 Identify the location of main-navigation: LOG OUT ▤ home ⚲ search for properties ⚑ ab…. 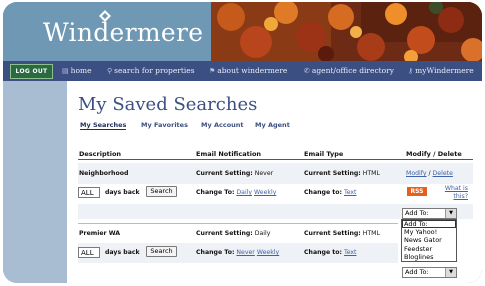
(242, 71).